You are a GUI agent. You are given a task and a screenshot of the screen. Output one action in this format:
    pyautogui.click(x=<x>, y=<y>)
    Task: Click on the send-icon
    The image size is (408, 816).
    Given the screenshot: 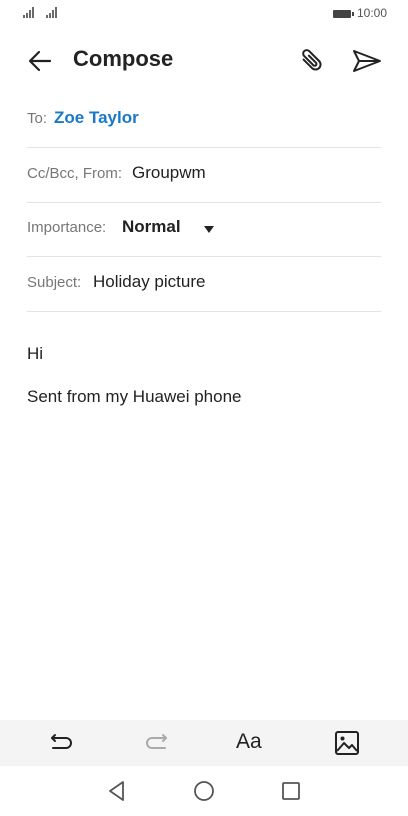 What is the action you would take?
    pyautogui.click(x=367, y=61)
    